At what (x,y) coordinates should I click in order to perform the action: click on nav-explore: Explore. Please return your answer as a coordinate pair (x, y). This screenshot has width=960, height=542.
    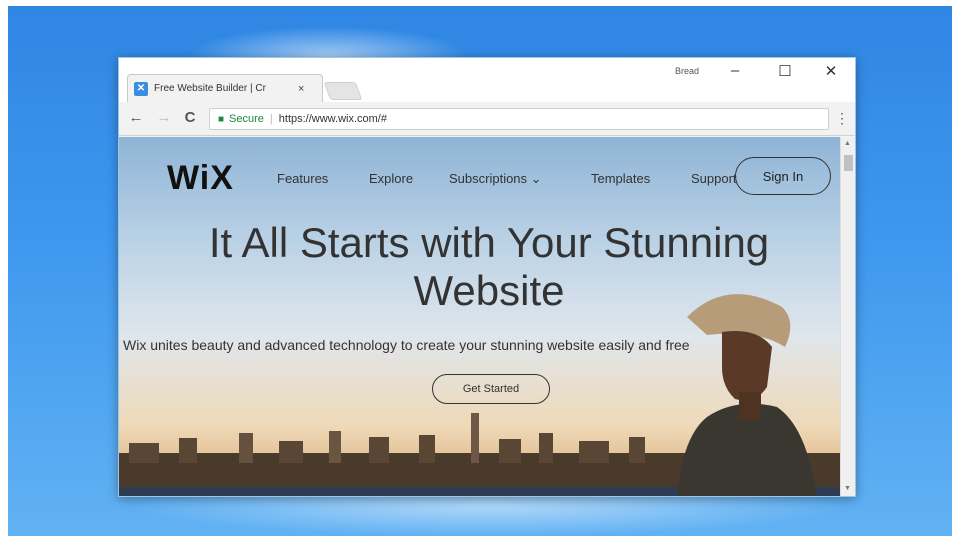
    Looking at the image, I should click on (391, 178).